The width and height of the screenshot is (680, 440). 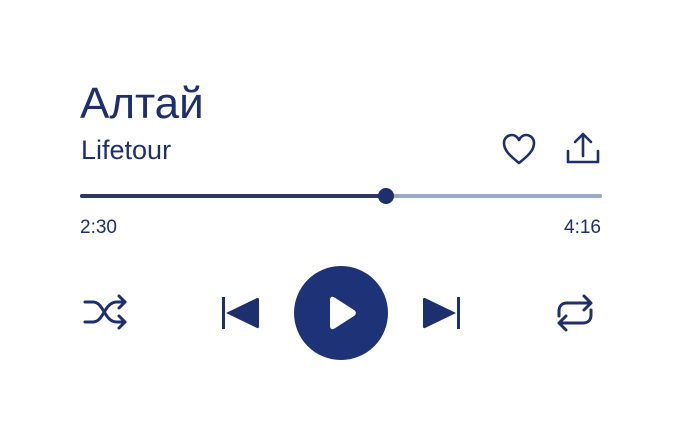 I want to click on skip-previous-icon, so click(x=240, y=313).